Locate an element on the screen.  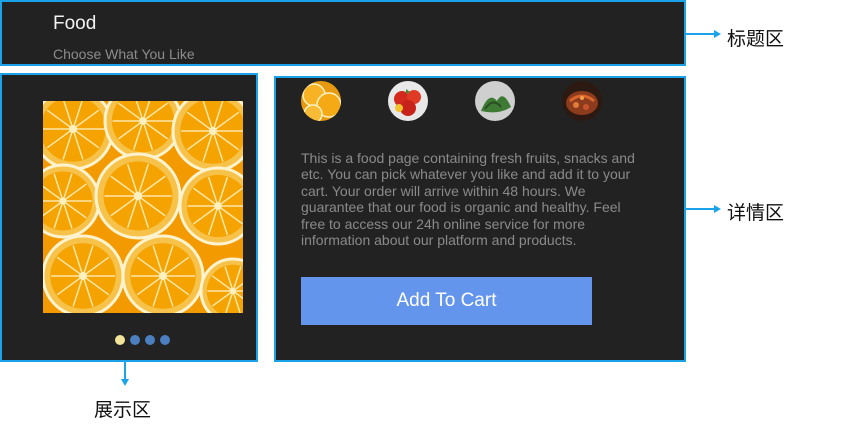
title-area-arrow-icon is located at coordinates (717, 34).